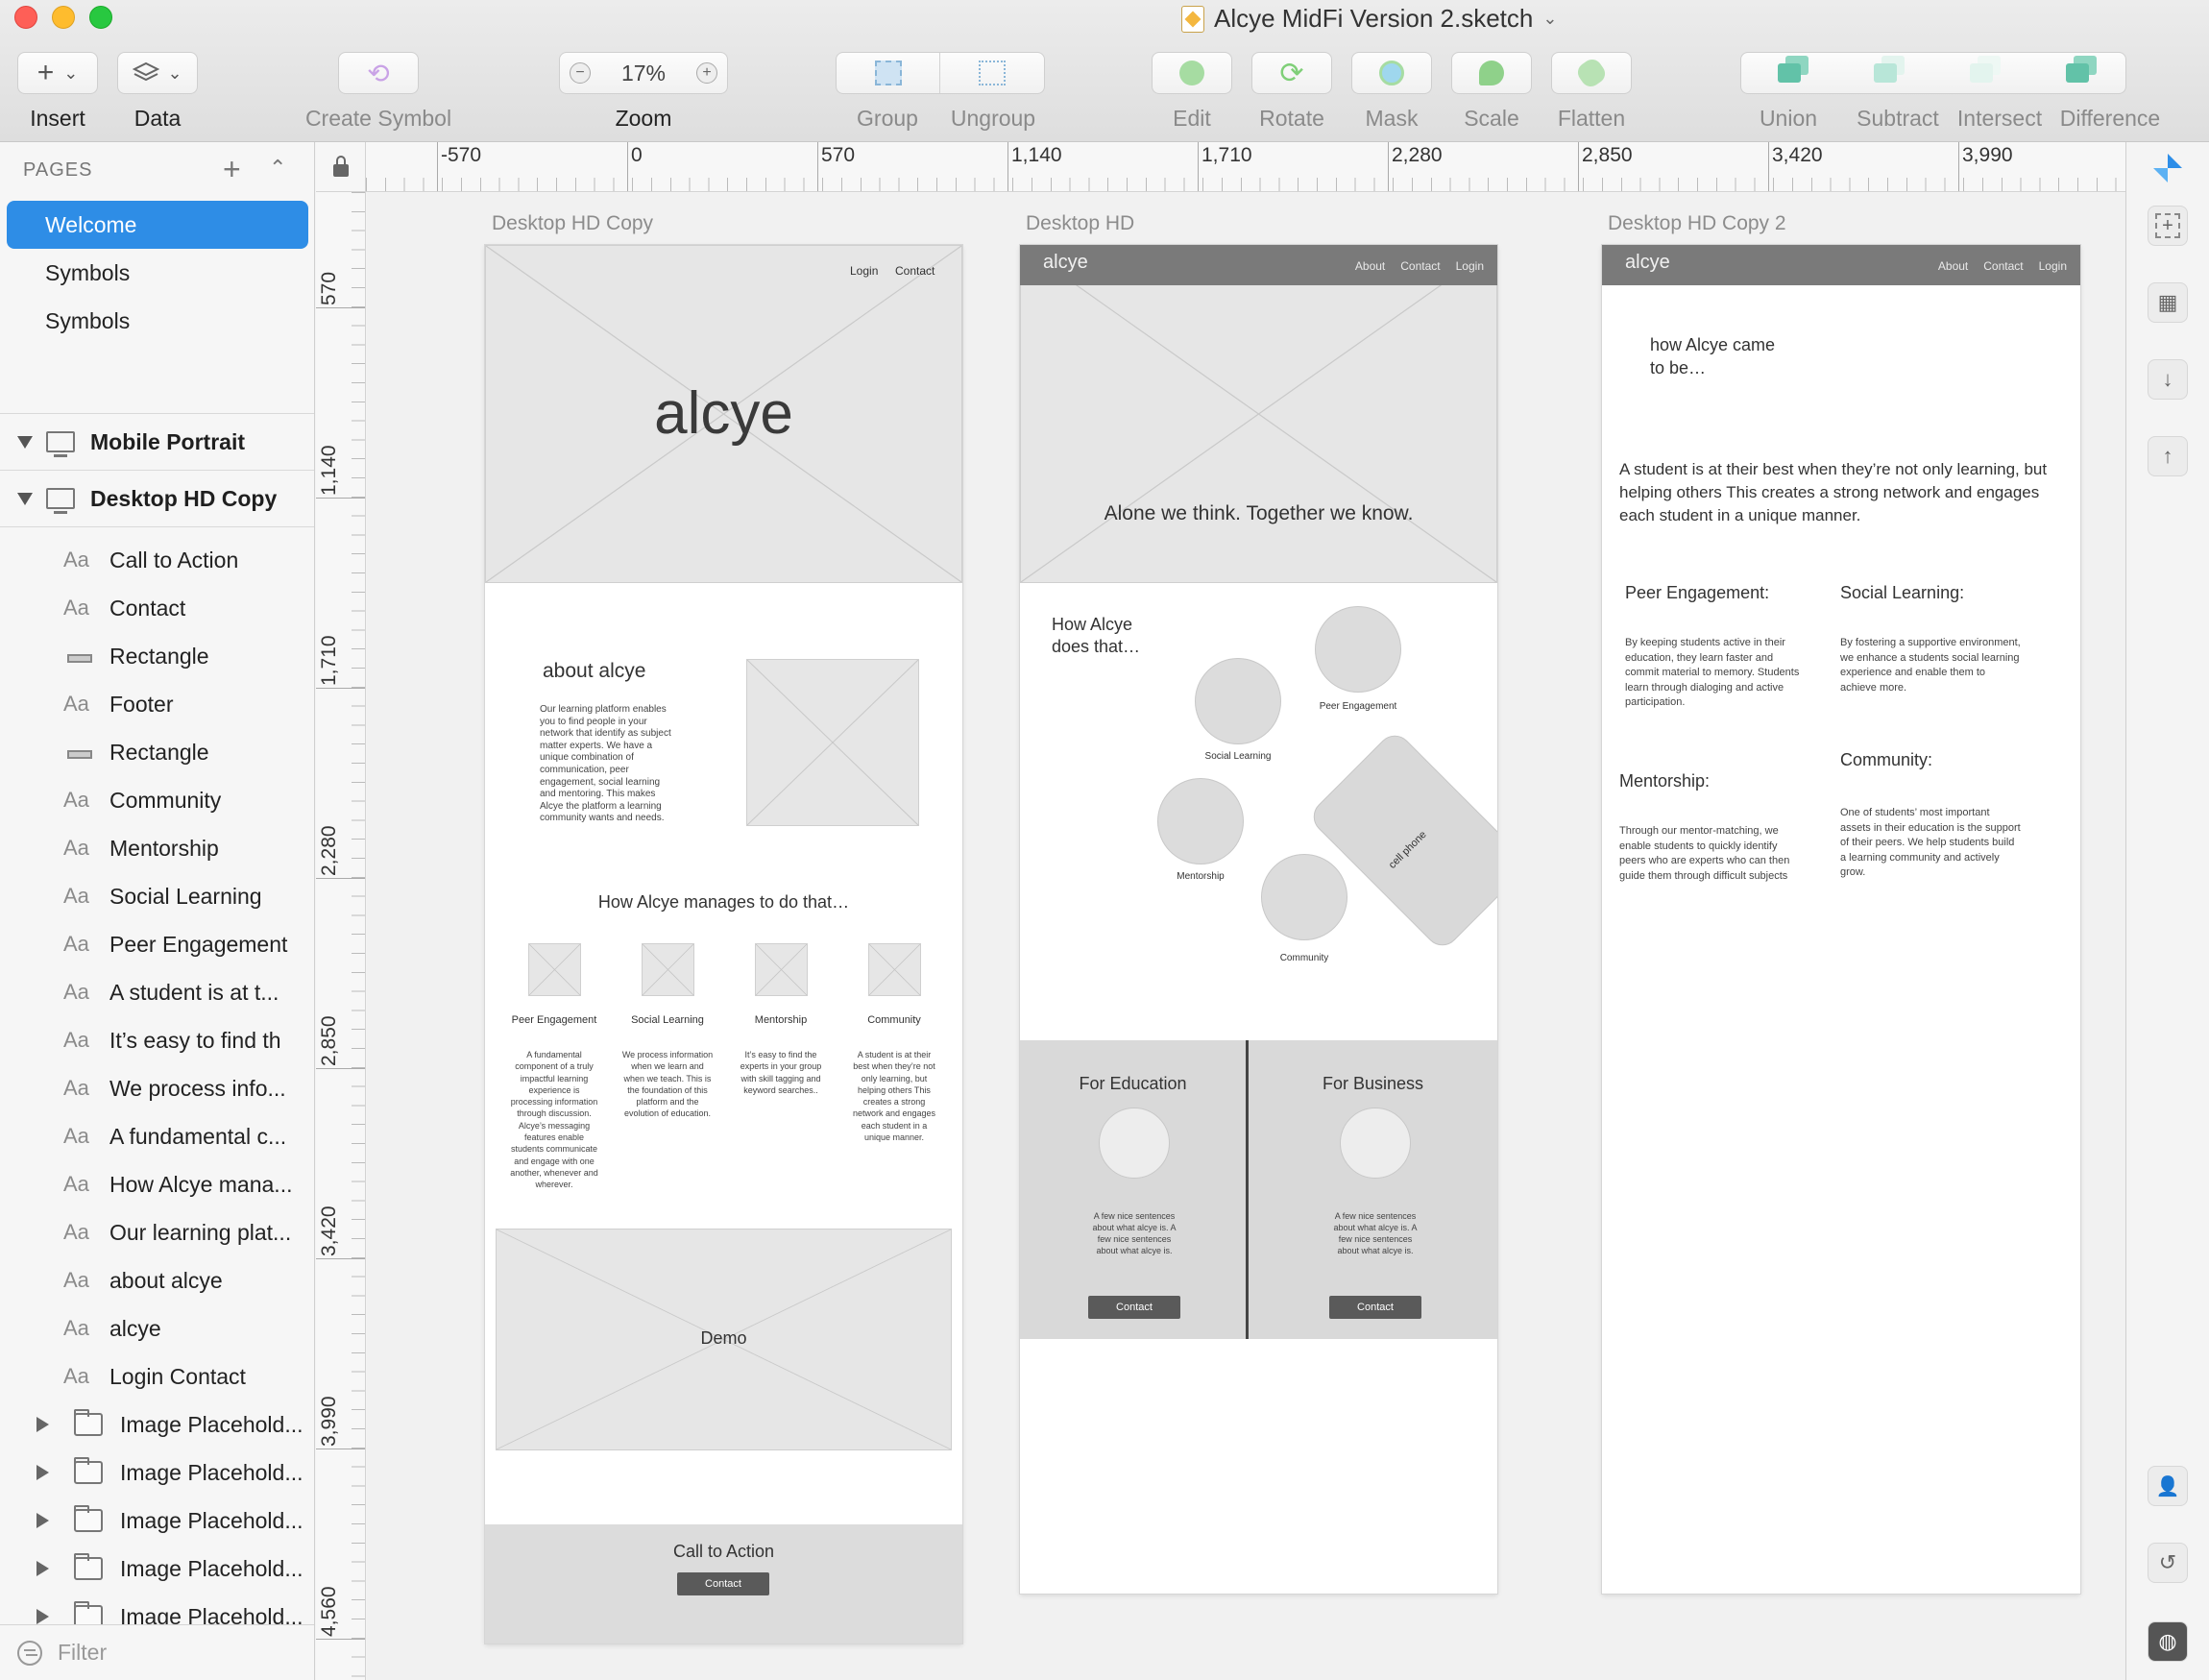  What do you see at coordinates (157, 273) in the screenshot?
I see `page-item-symbols: Symbols` at bounding box center [157, 273].